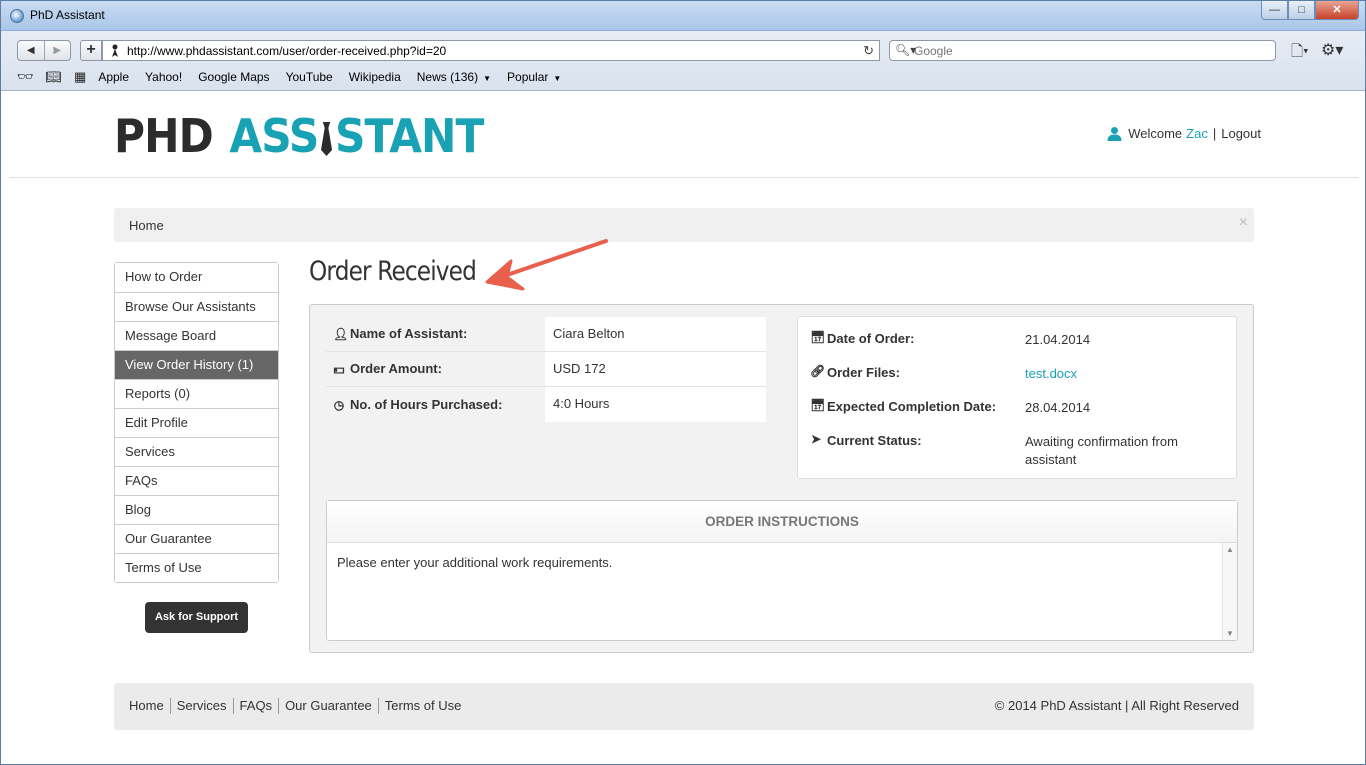  What do you see at coordinates (435, 404) in the screenshot?
I see `row-label: ◷ No. of Hours Purchased:` at bounding box center [435, 404].